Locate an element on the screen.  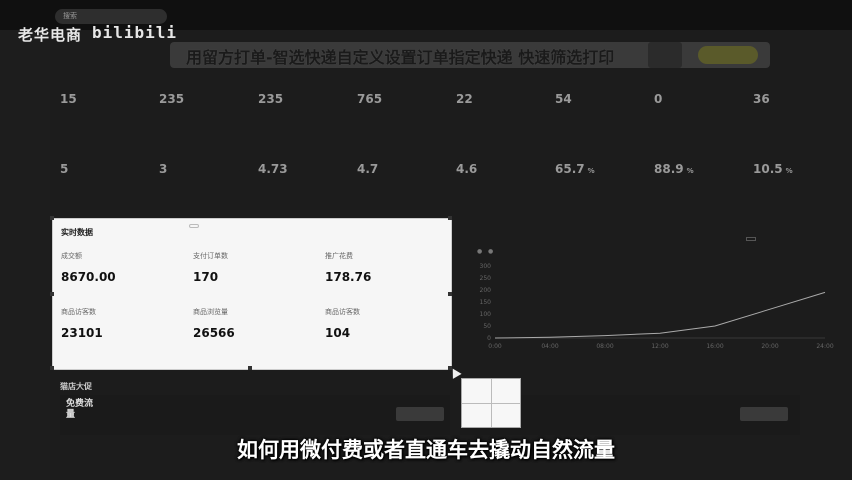
overview-metric: 65.7% is located at coordinates (605, 167).